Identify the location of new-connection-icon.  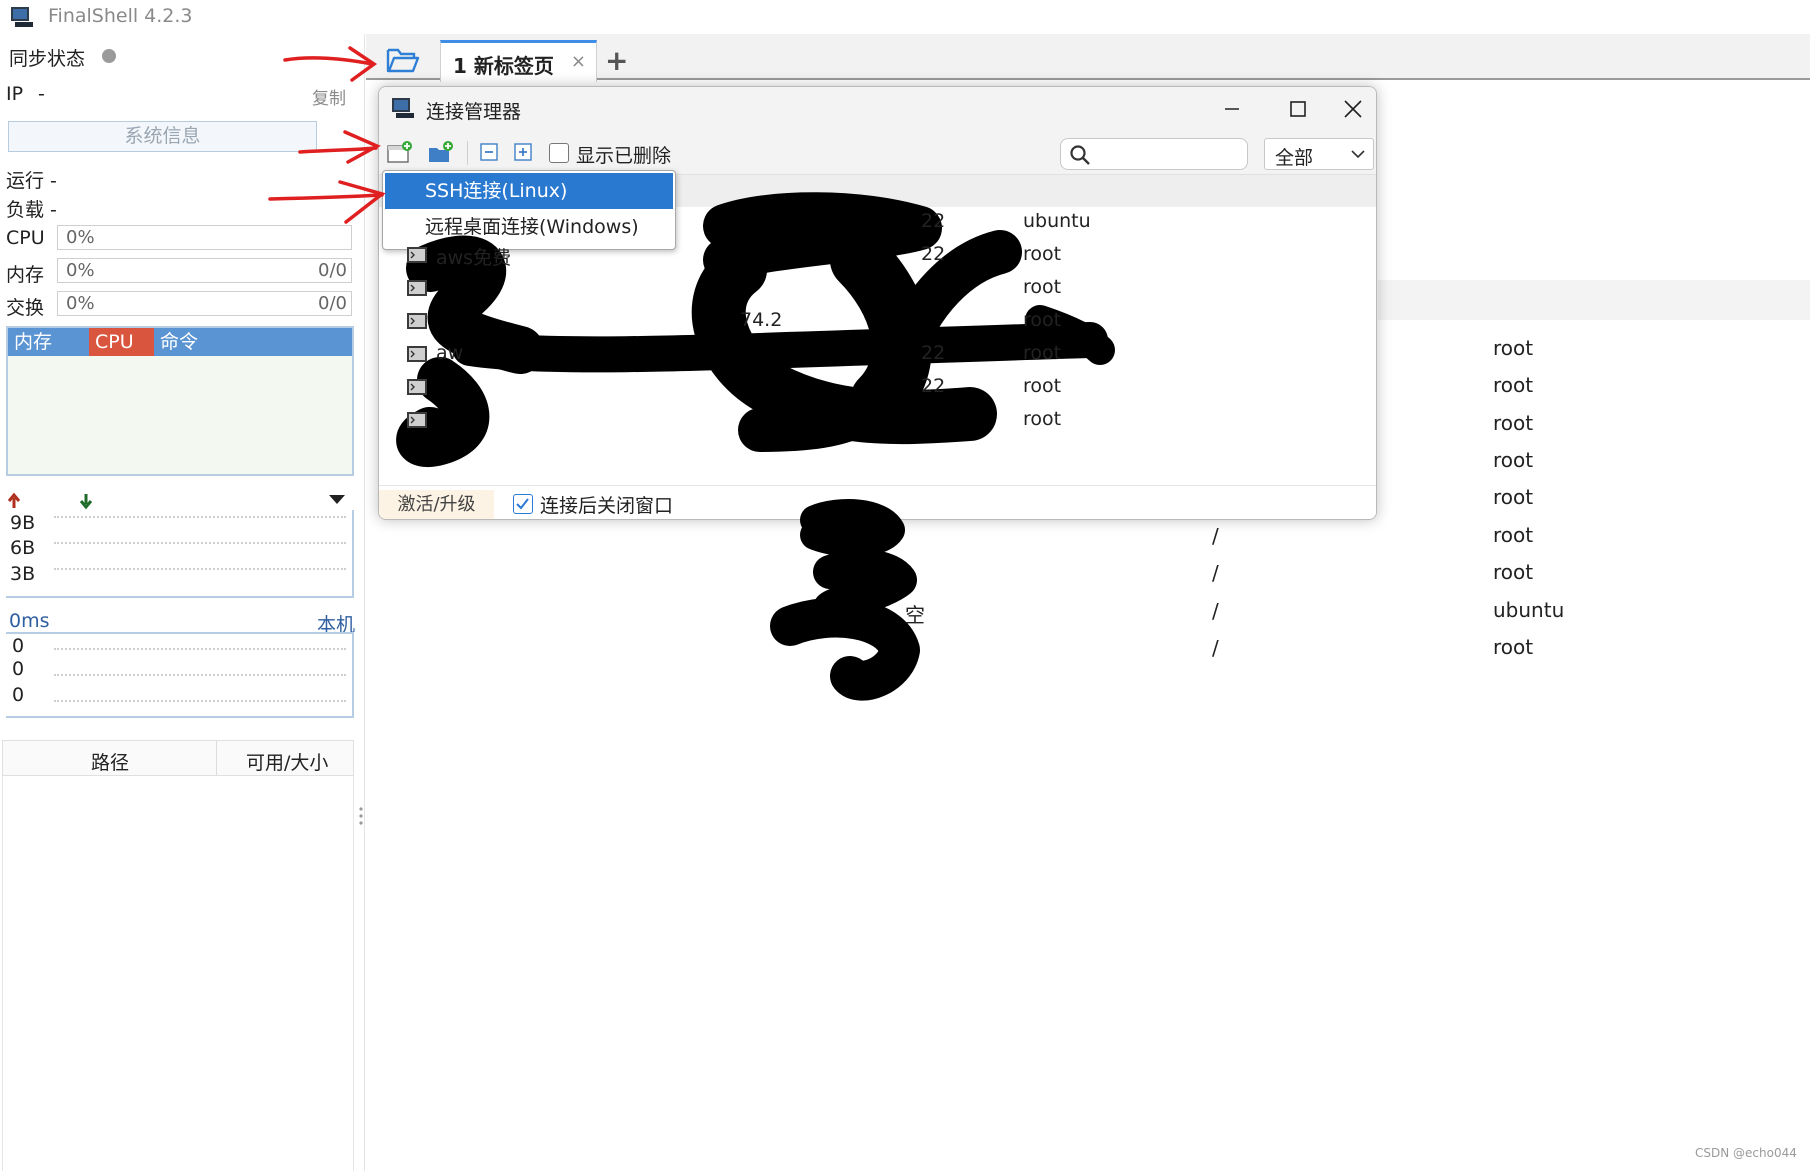
(399, 152).